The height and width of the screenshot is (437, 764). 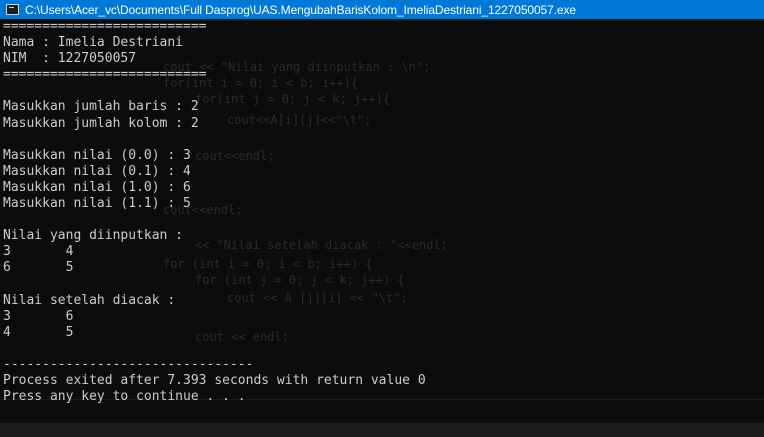 What do you see at coordinates (97, 187) in the screenshot?
I see `console-line: Masukkan nilai (1.0) : 6` at bounding box center [97, 187].